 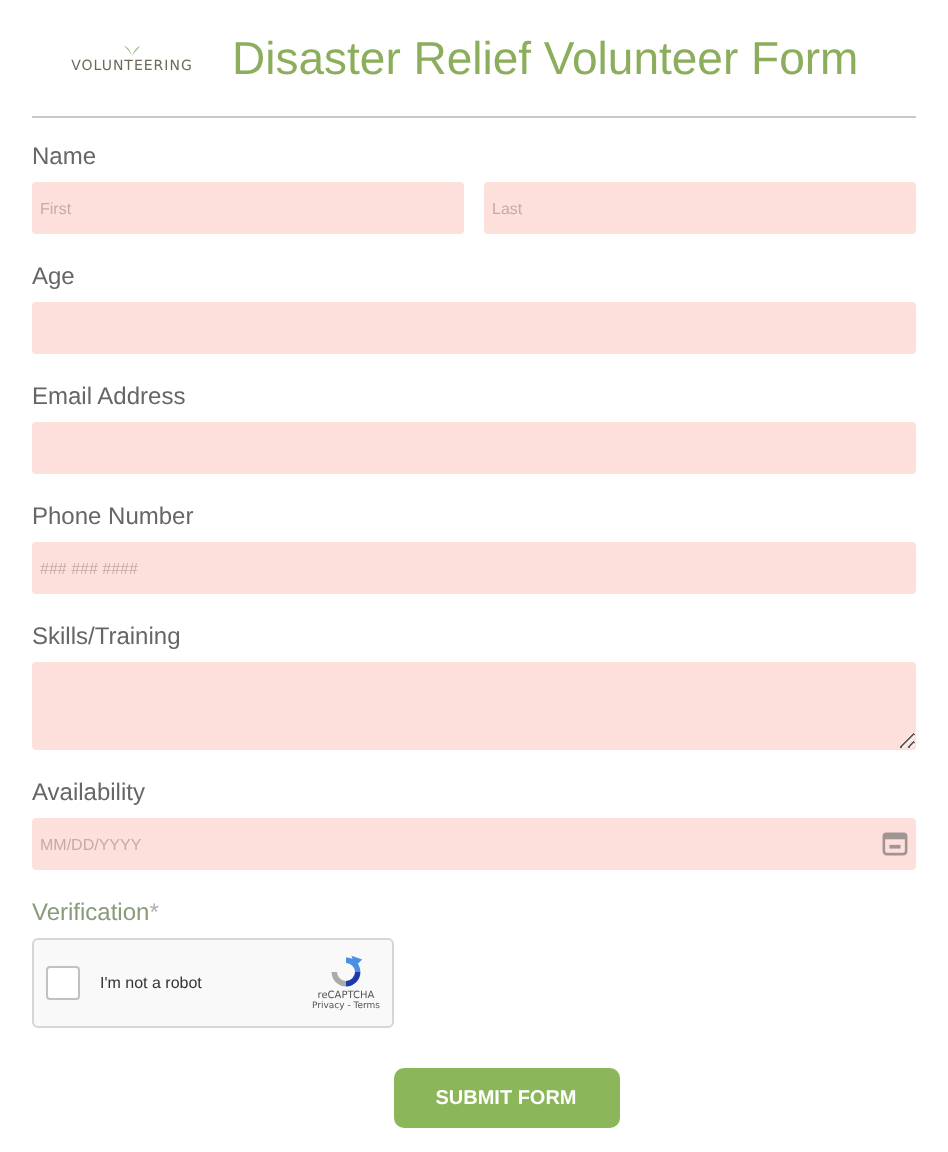 What do you see at coordinates (110, 397) in the screenshot?
I see `field-label: Email Address` at bounding box center [110, 397].